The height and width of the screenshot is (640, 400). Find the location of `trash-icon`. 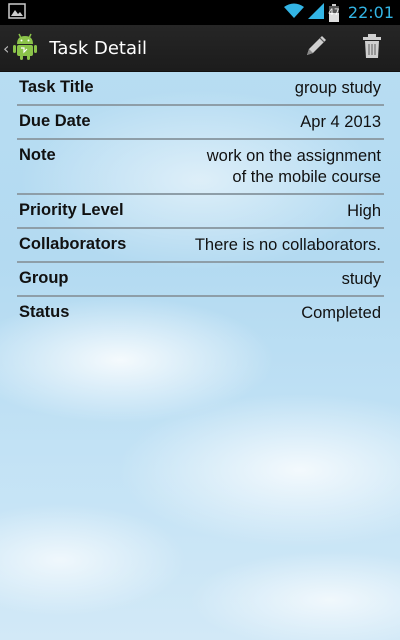

trash-icon is located at coordinates (372, 48).